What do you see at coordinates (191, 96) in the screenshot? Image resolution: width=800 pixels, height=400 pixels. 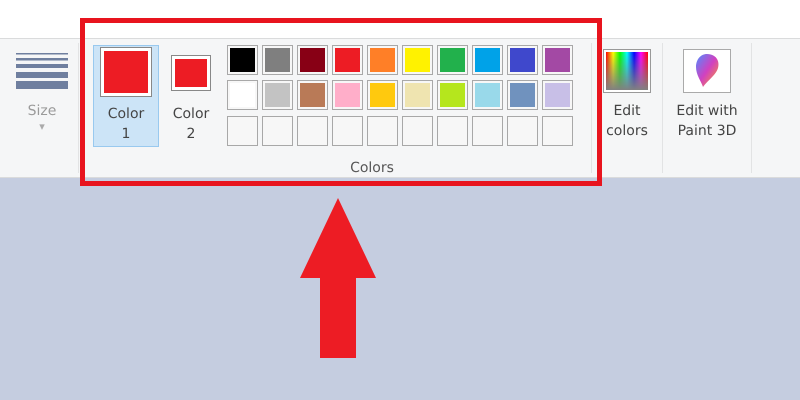 I see `color-button: Color 2` at bounding box center [191, 96].